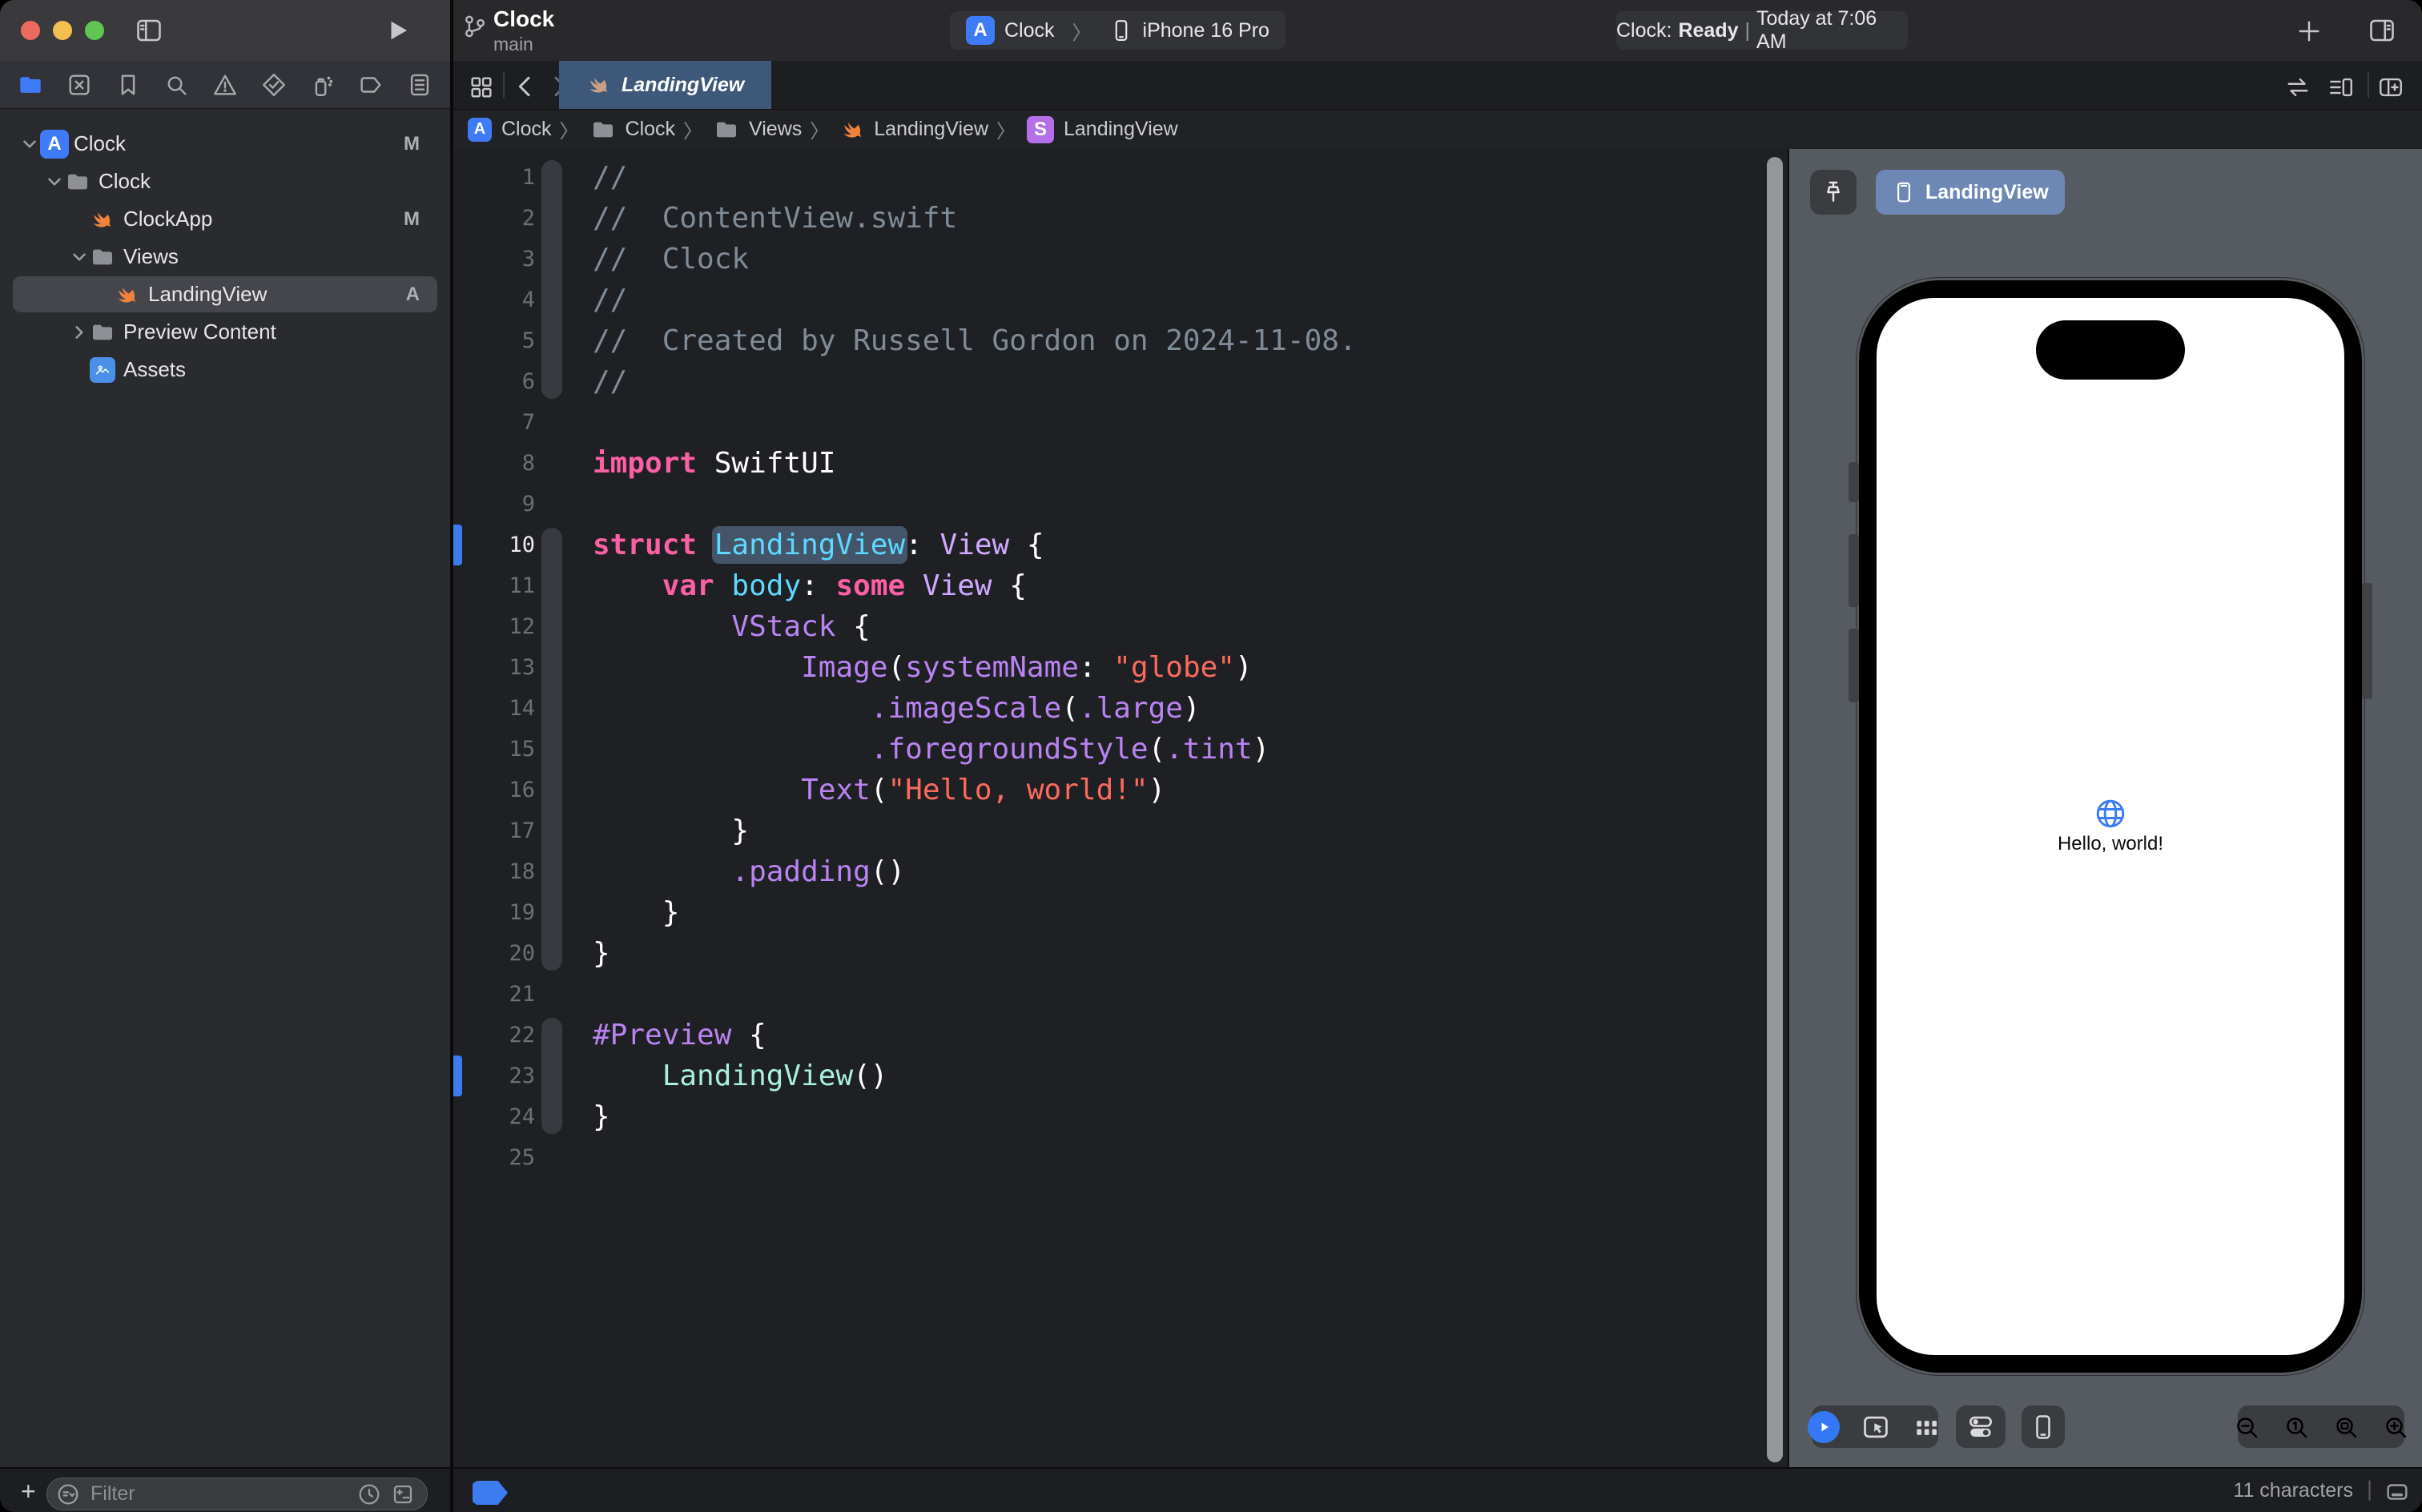 This screenshot has width=2422, height=1512. Describe the element at coordinates (403, 1494) in the screenshot. I see `source-control-filter-icon` at that location.